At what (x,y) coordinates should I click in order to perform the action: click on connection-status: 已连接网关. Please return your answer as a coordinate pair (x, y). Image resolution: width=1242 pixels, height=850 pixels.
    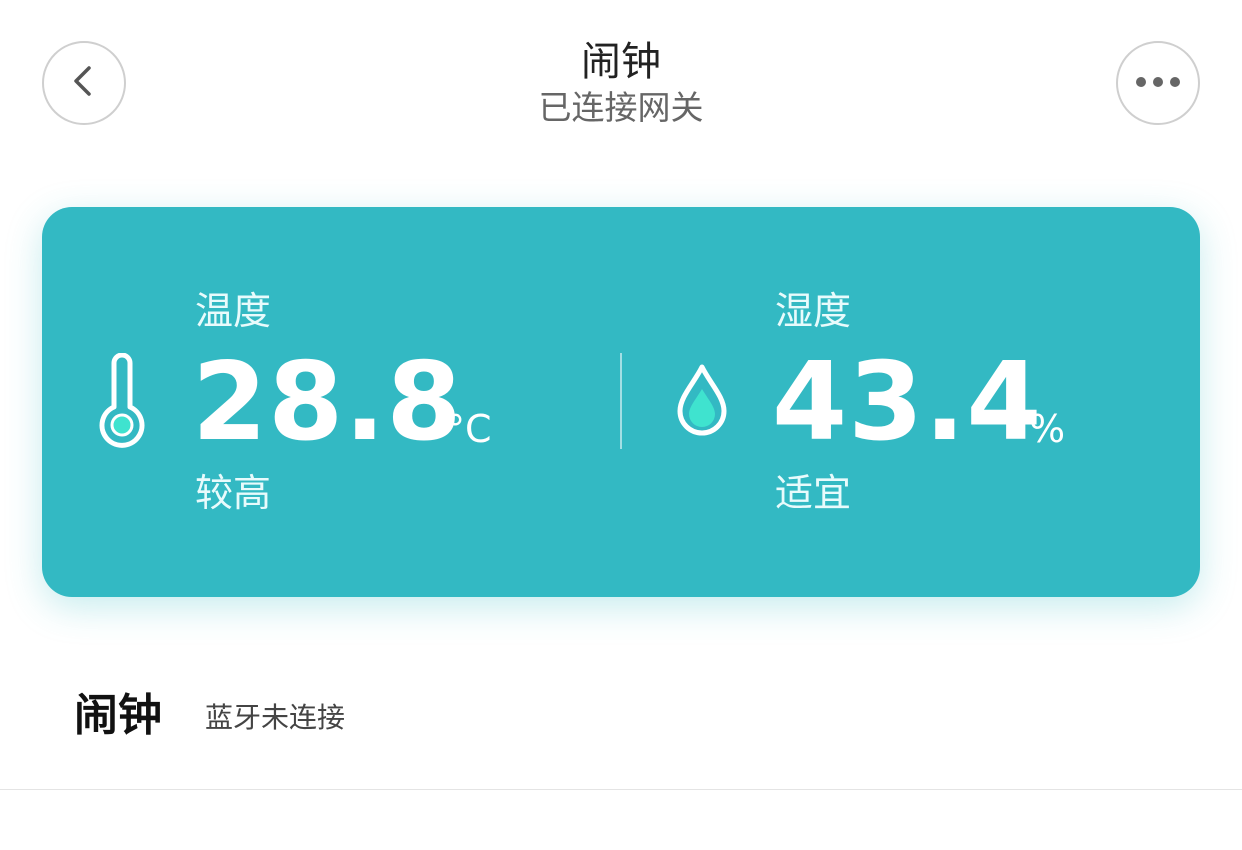
    Looking at the image, I should click on (621, 107).